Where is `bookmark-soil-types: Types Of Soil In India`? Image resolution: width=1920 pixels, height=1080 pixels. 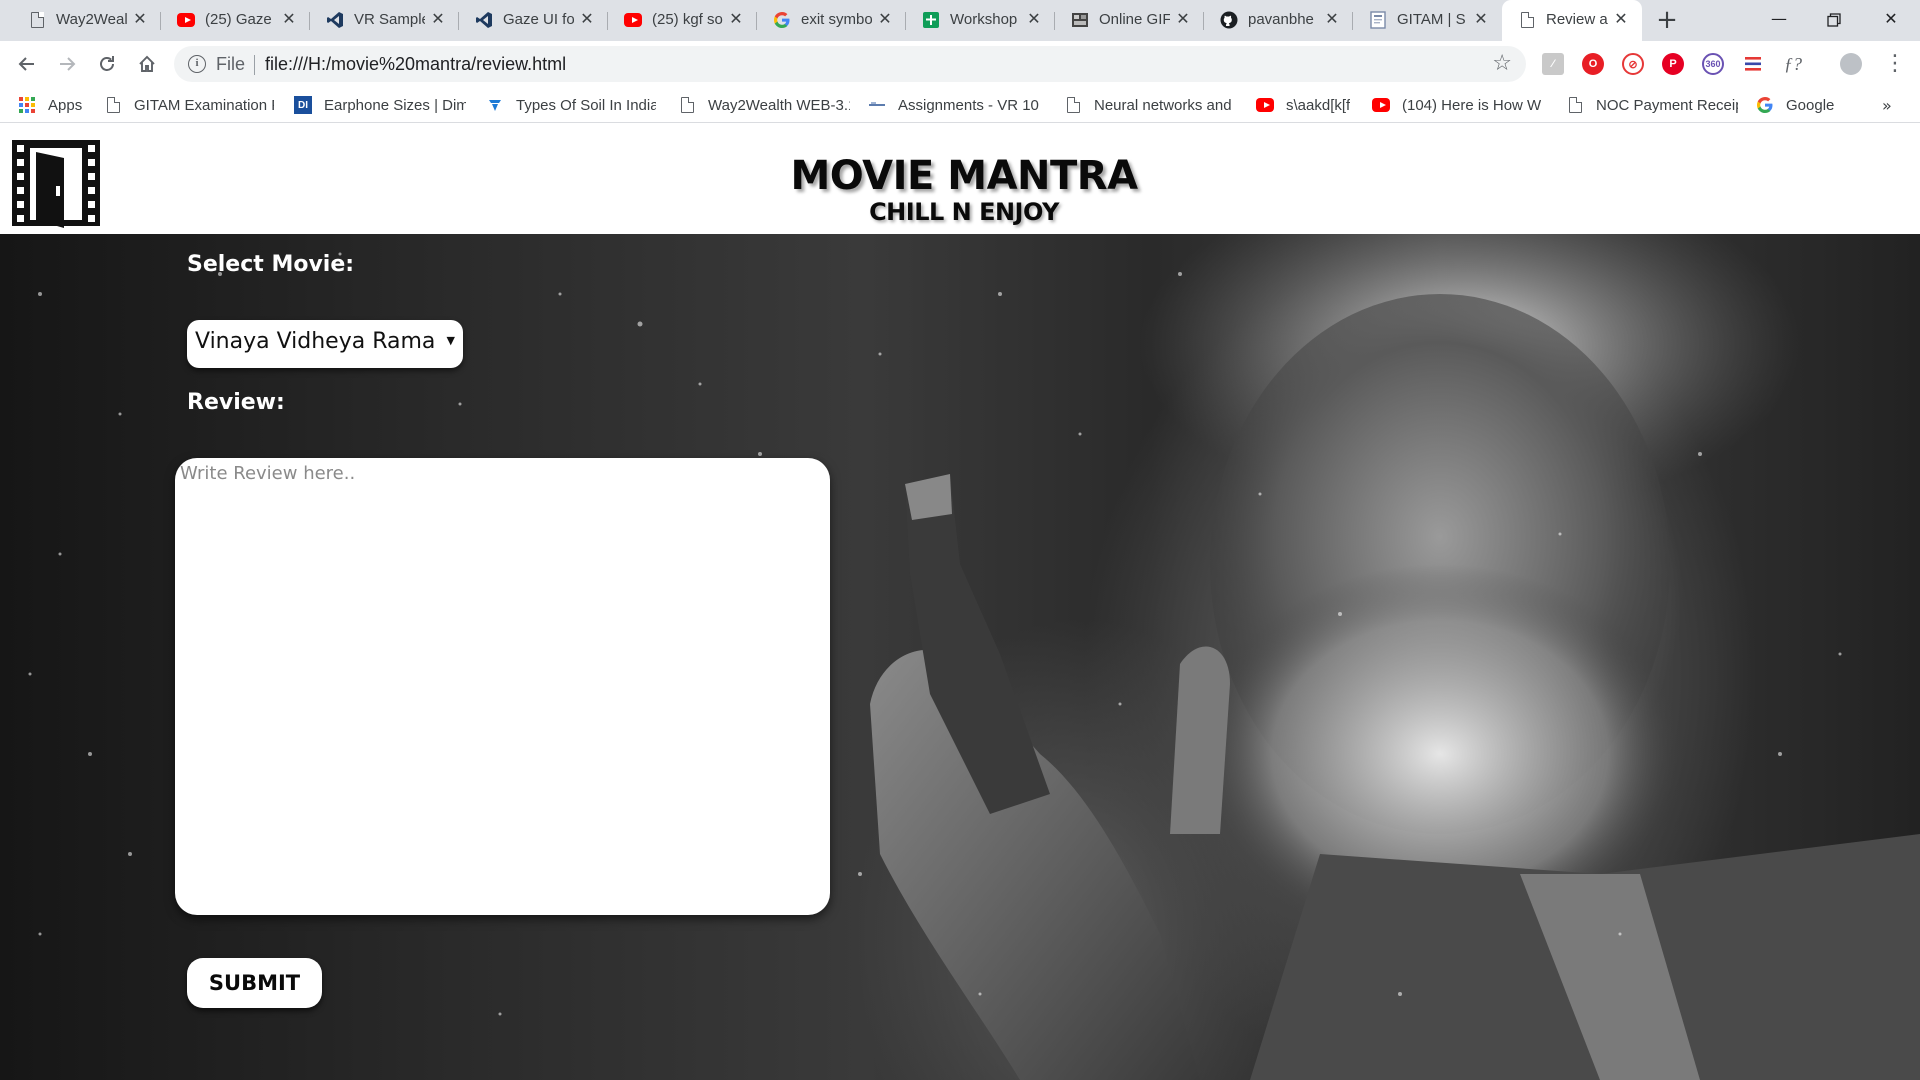
bookmark-soil-types: Types Of Soil In India is located at coordinates (571, 105).